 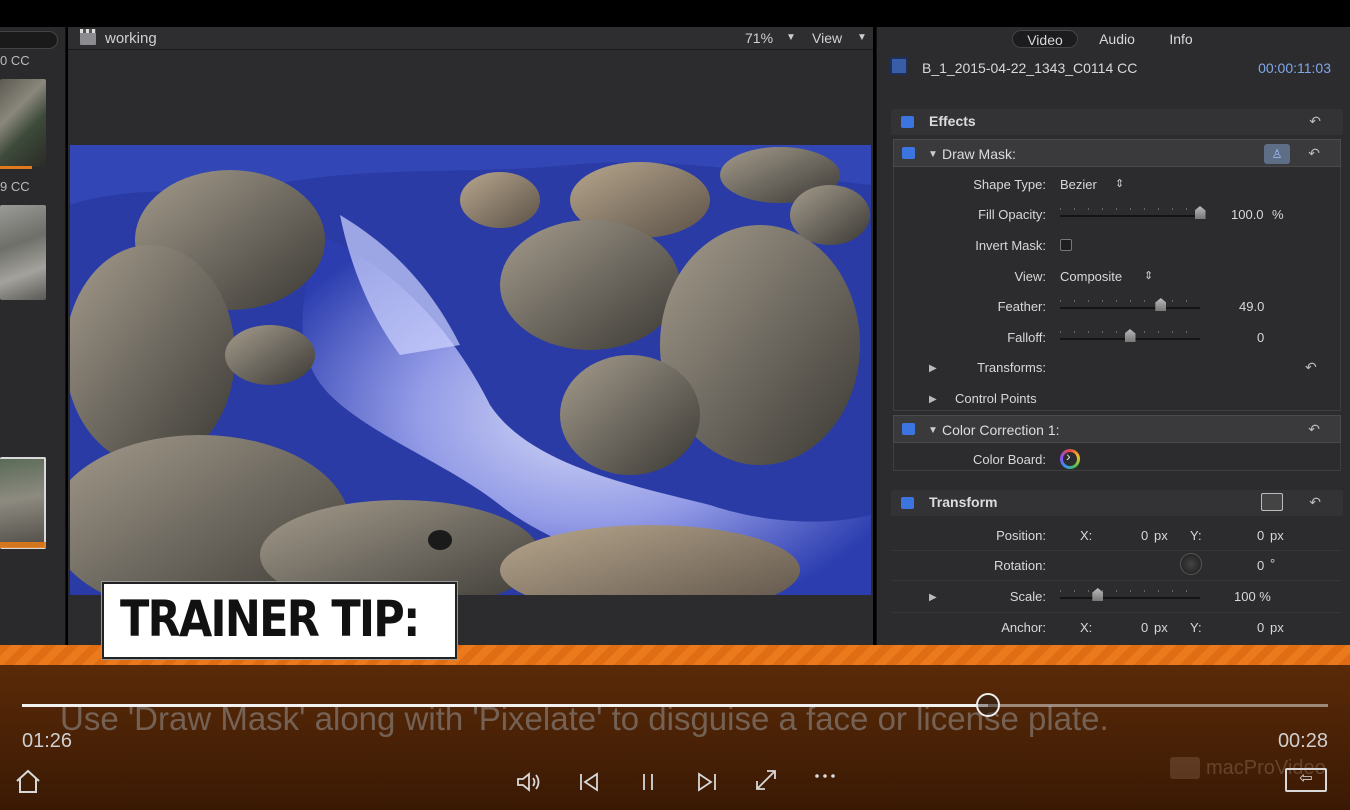 I want to click on anchor-y-value: 0, so click(x=1260, y=627).